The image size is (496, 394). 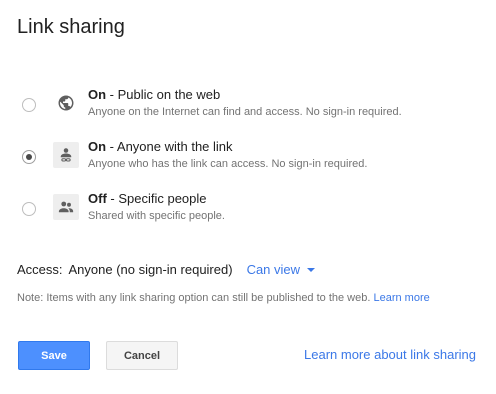 What do you see at coordinates (390, 354) in the screenshot?
I see `learn-more-link-sharing: Learn more about link sharing` at bounding box center [390, 354].